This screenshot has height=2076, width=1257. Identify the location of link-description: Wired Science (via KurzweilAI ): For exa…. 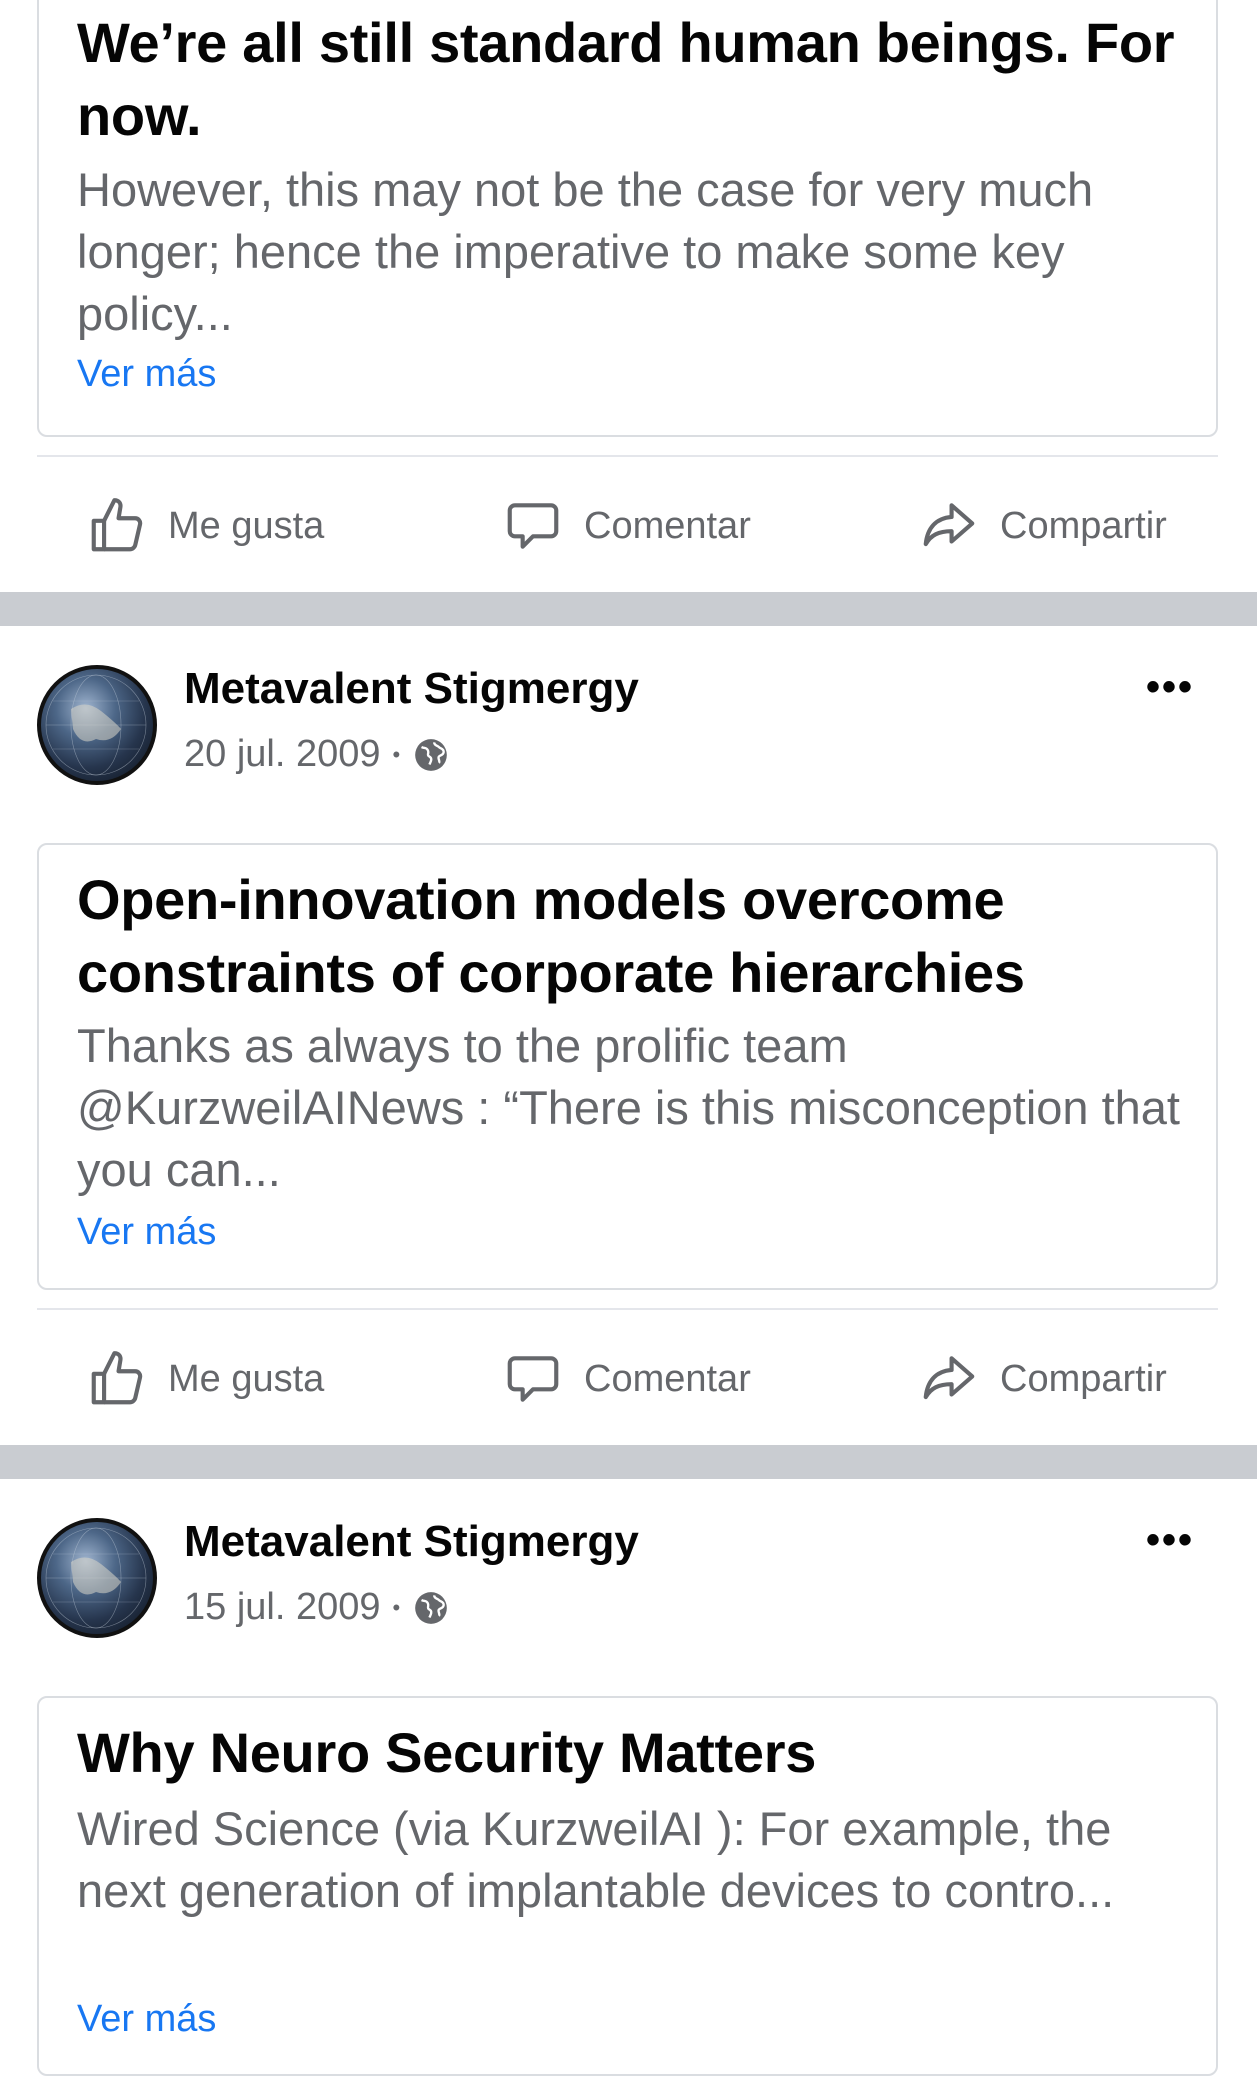
(596, 1859).